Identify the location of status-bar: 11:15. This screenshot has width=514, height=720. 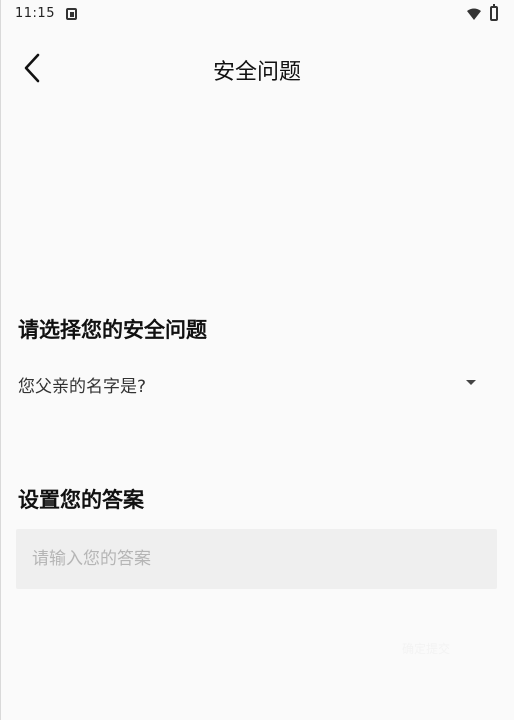
(257, 15).